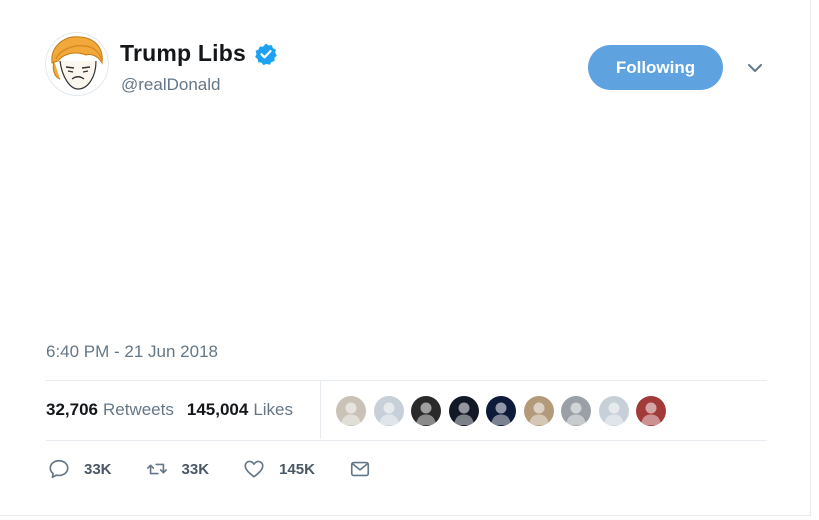 The image size is (819, 520). What do you see at coordinates (98, 469) in the screenshot?
I see `reply-count: 33K` at bounding box center [98, 469].